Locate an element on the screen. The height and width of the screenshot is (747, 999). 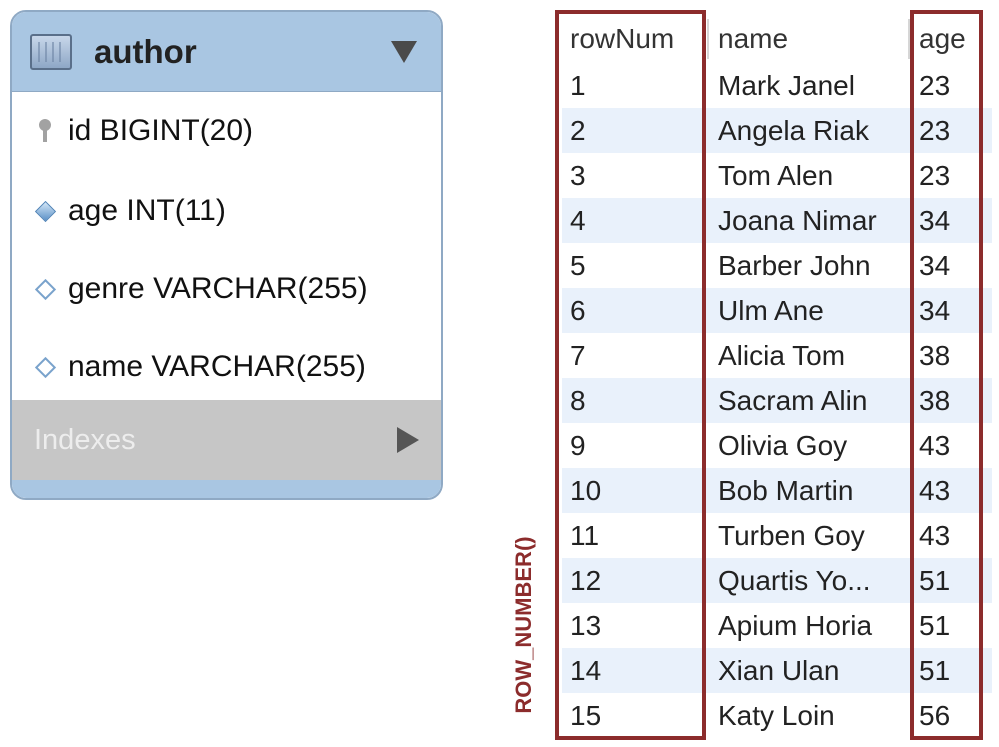
column-name: name VARCHAR(255) is located at coordinates (198, 367).